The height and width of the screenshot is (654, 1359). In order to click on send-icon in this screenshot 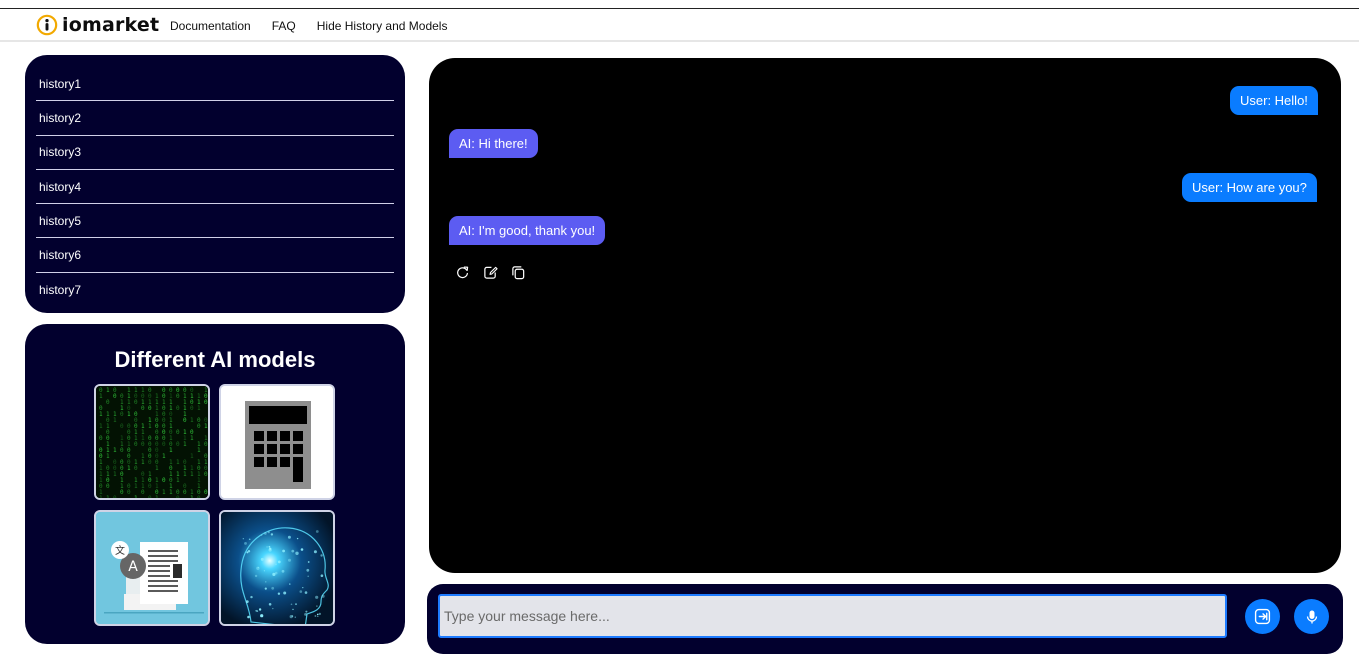, I will do `click(1262, 616)`.